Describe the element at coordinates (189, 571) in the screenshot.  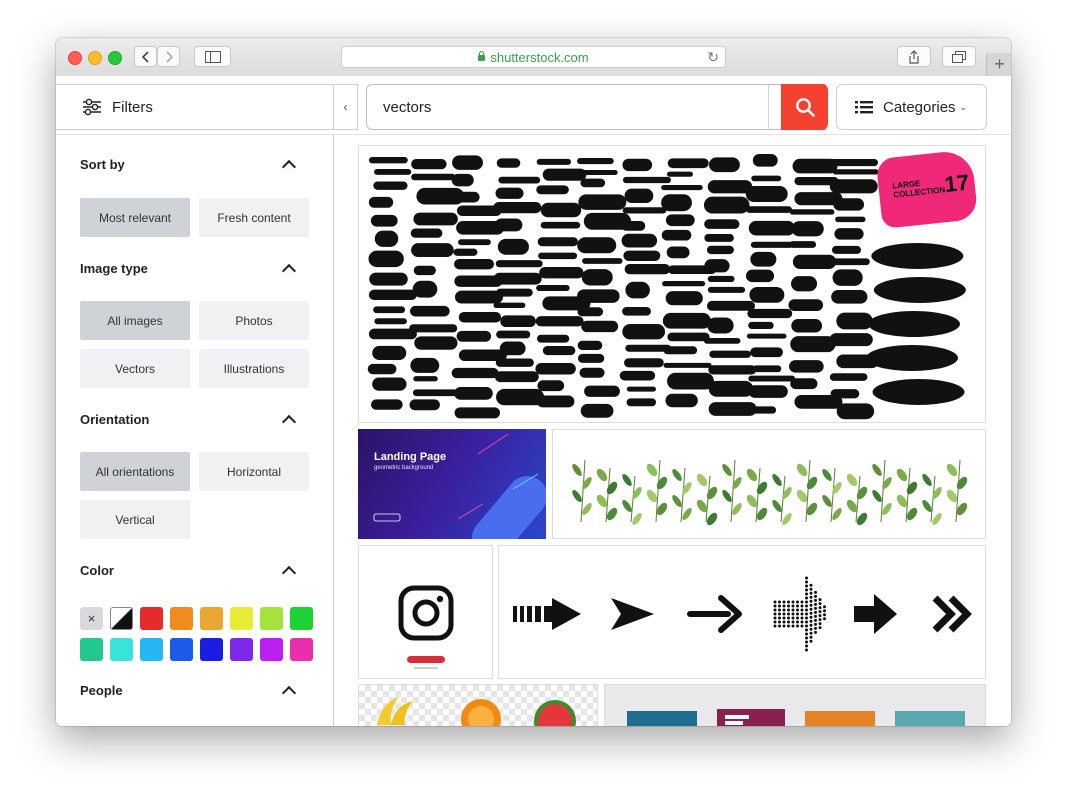
I see `color-header: Color` at that location.